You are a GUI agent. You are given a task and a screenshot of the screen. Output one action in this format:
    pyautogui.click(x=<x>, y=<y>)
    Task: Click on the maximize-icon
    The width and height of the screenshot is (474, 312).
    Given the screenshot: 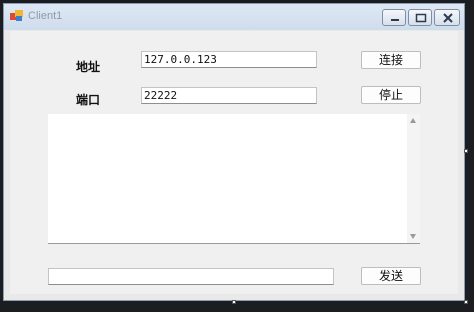 What is the action you would take?
    pyautogui.click(x=421, y=18)
    